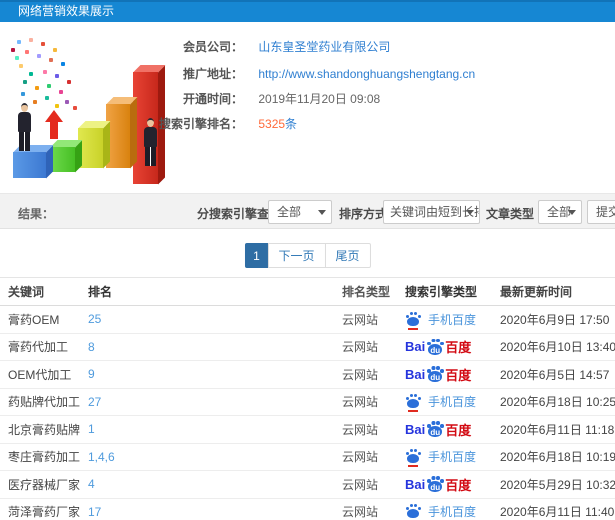 The width and height of the screenshot is (615, 520). What do you see at coordinates (94, 509) in the screenshot?
I see `rank-link: 17` at bounding box center [94, 509].